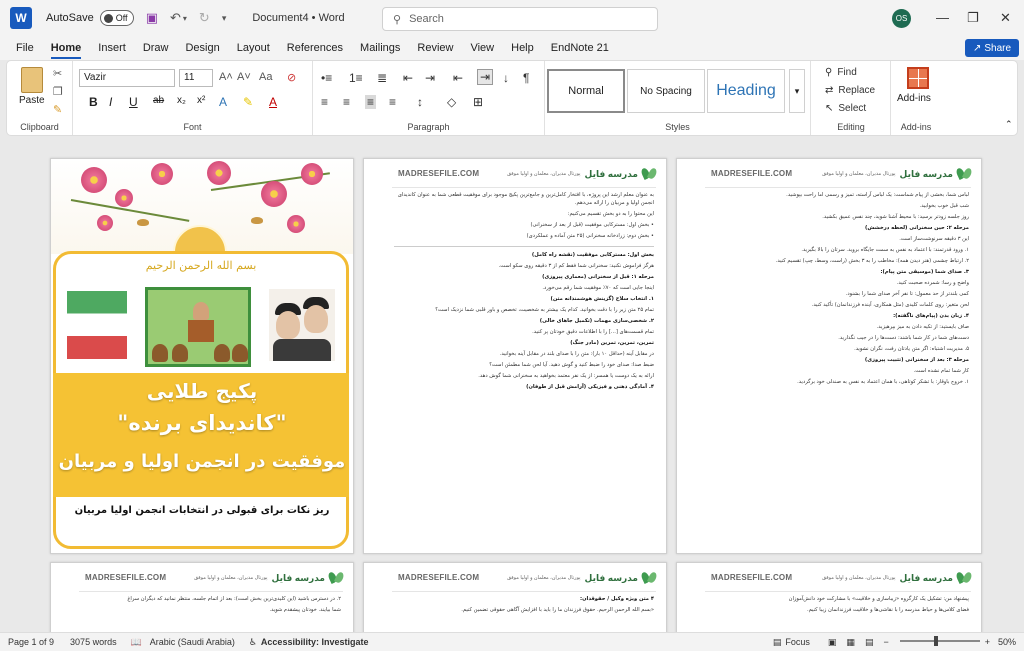  What do you see at coordinates (315, 642) in the screenshot?
I see `accessibility-status: Accessibility: Investigate` at bounding box center [315, 642].